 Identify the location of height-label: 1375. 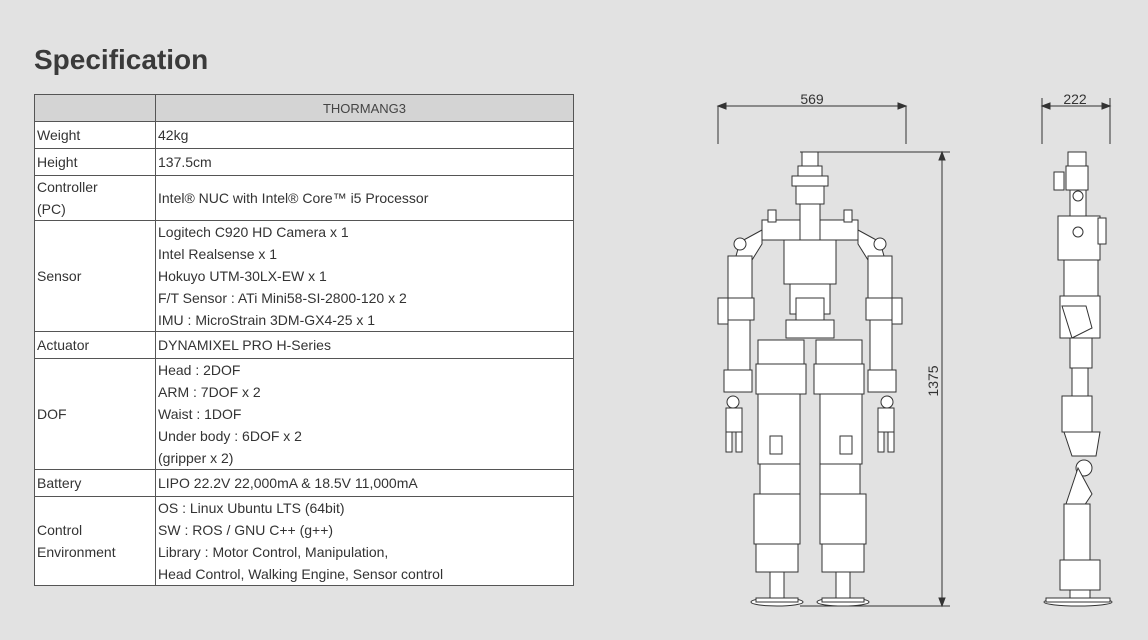
(933, 380).